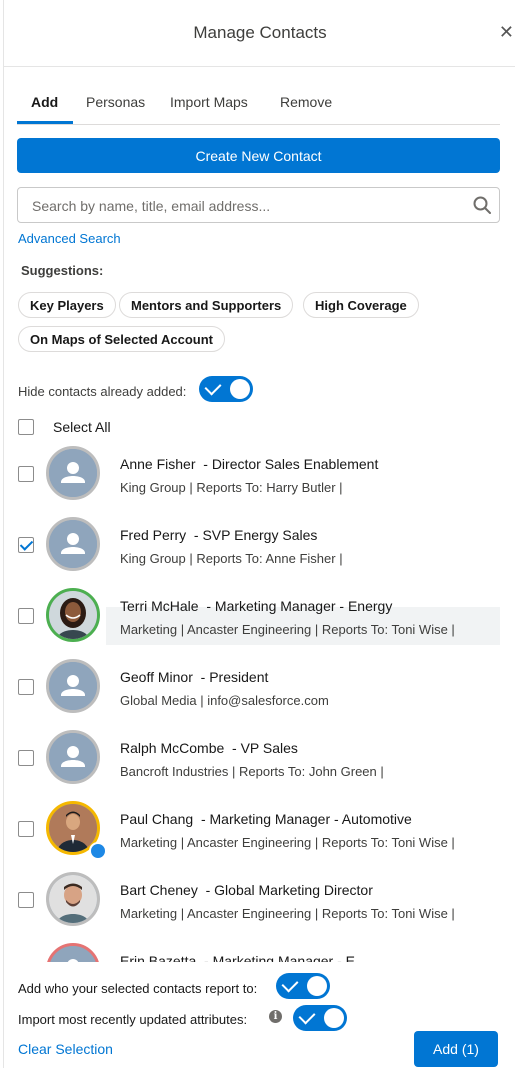  I want to click on search-box, so click(258, 205).